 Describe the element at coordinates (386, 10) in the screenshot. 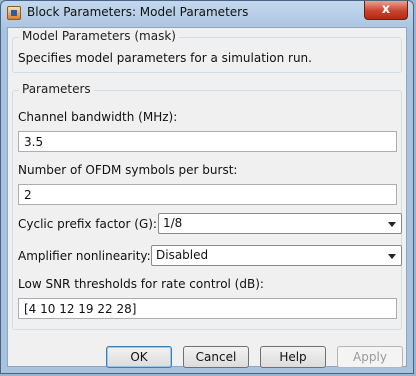

I see `close-button: x` at that location.